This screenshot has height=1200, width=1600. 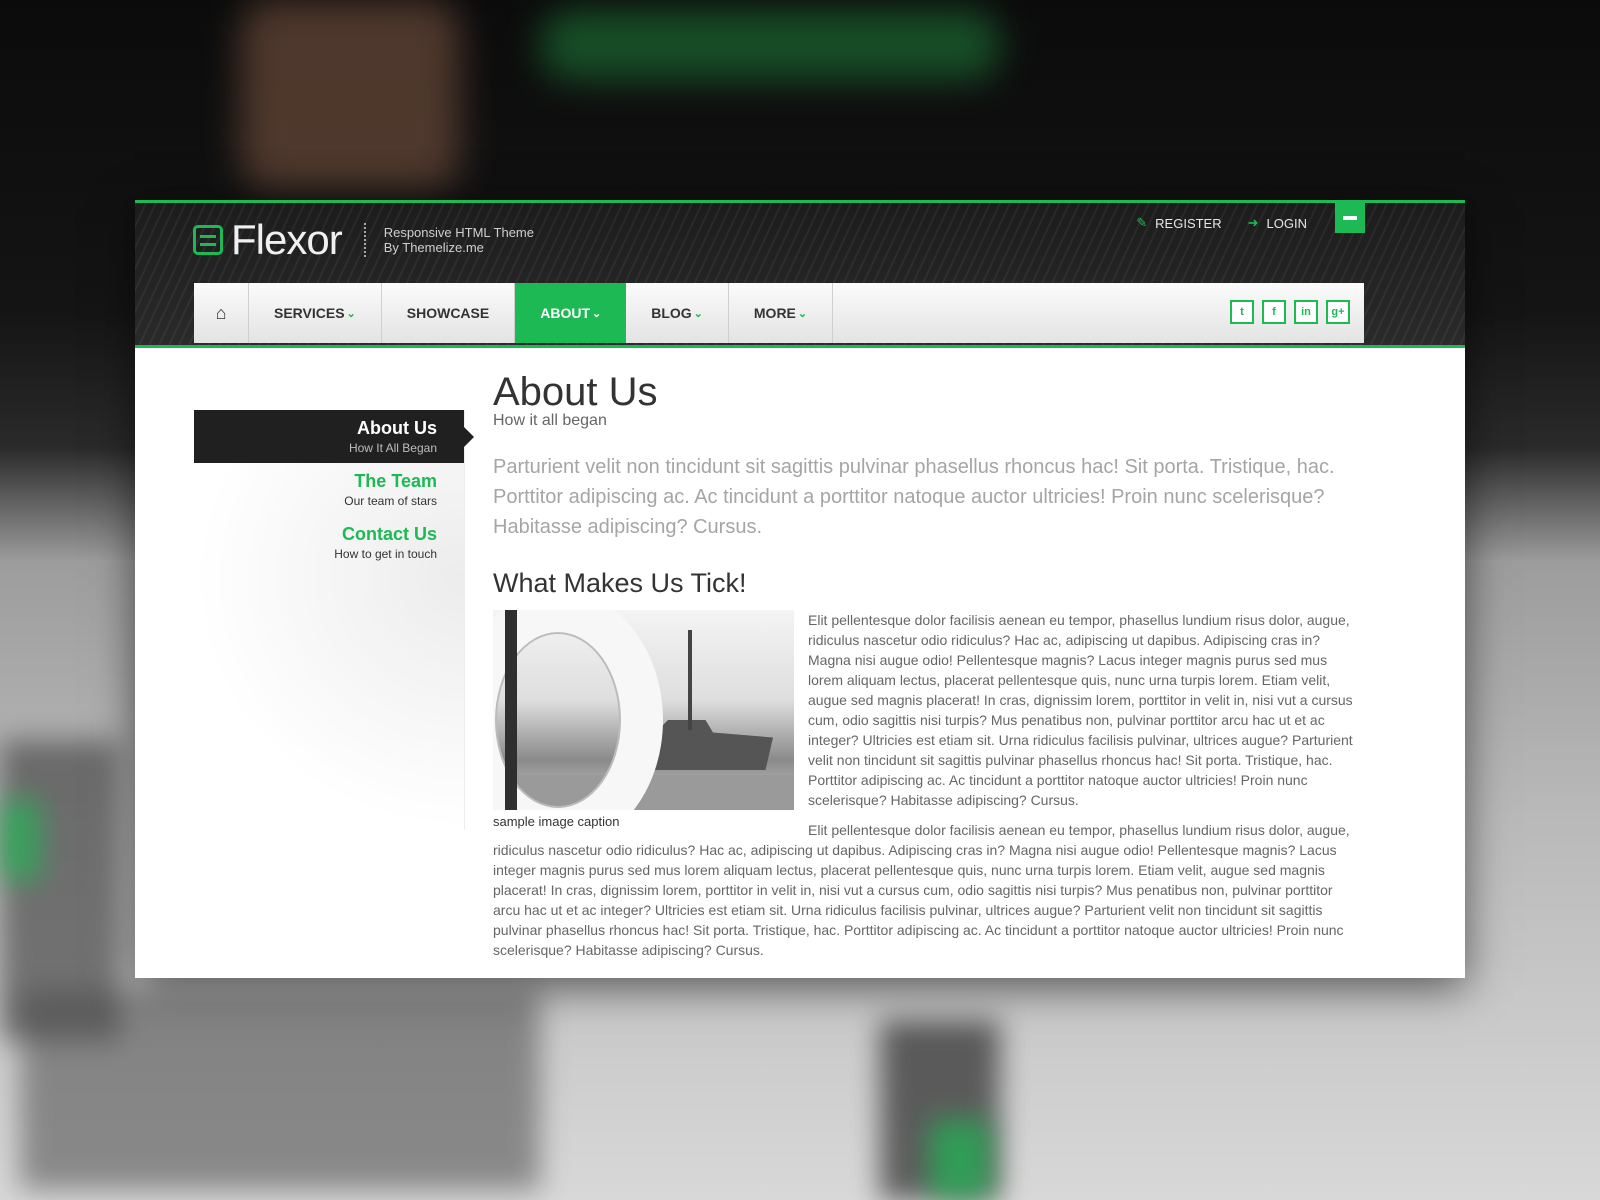 What do you see at coordinates (578, 710) in the screenshot?
I see `photo-lifebuoy` at bounding box center [578, 710].